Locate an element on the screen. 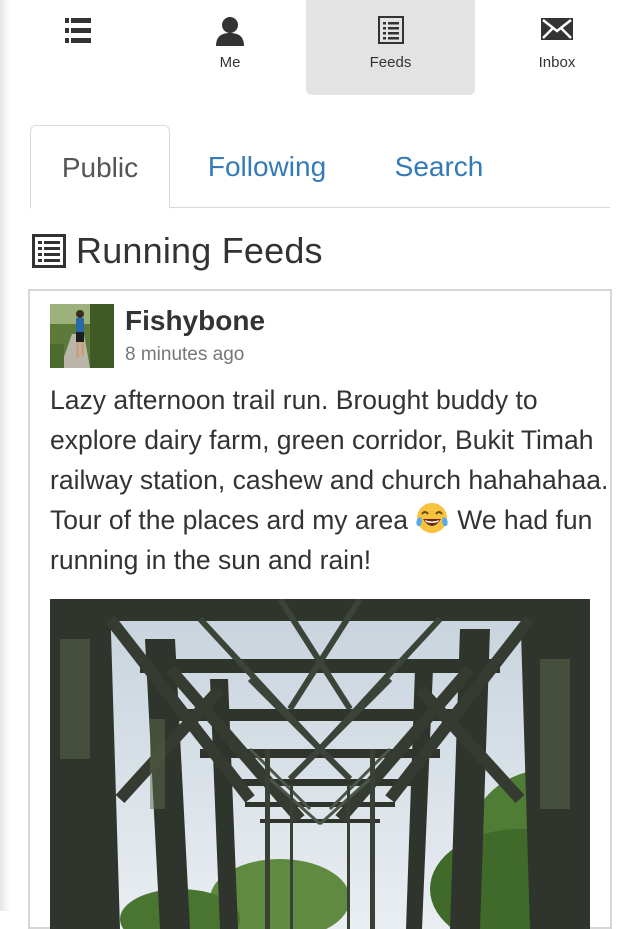 The width and height of the screenshot is (640, 929). left-edge-shadow is located at coordinates (5, 455).